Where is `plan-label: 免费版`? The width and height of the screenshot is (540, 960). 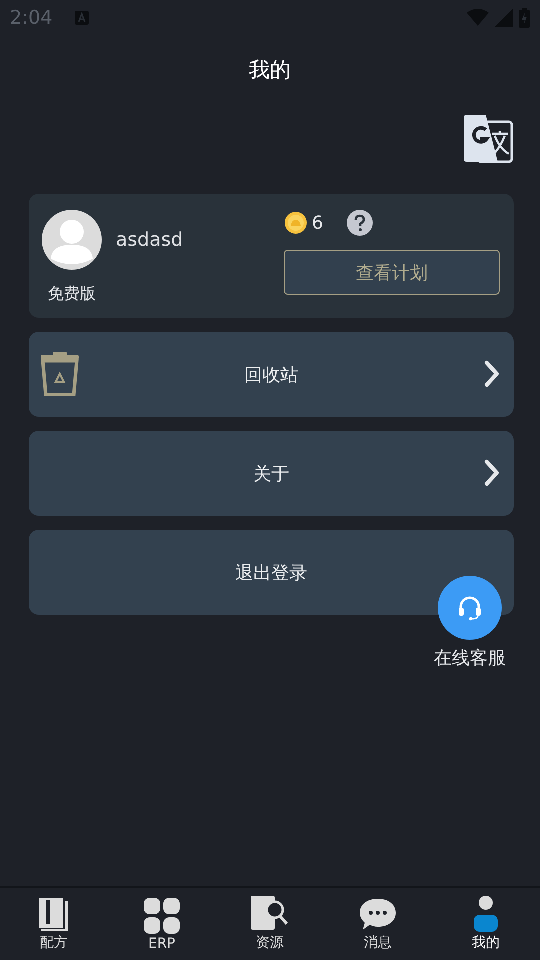 plan-label: 免费版 is located at coordinates (72, 294).